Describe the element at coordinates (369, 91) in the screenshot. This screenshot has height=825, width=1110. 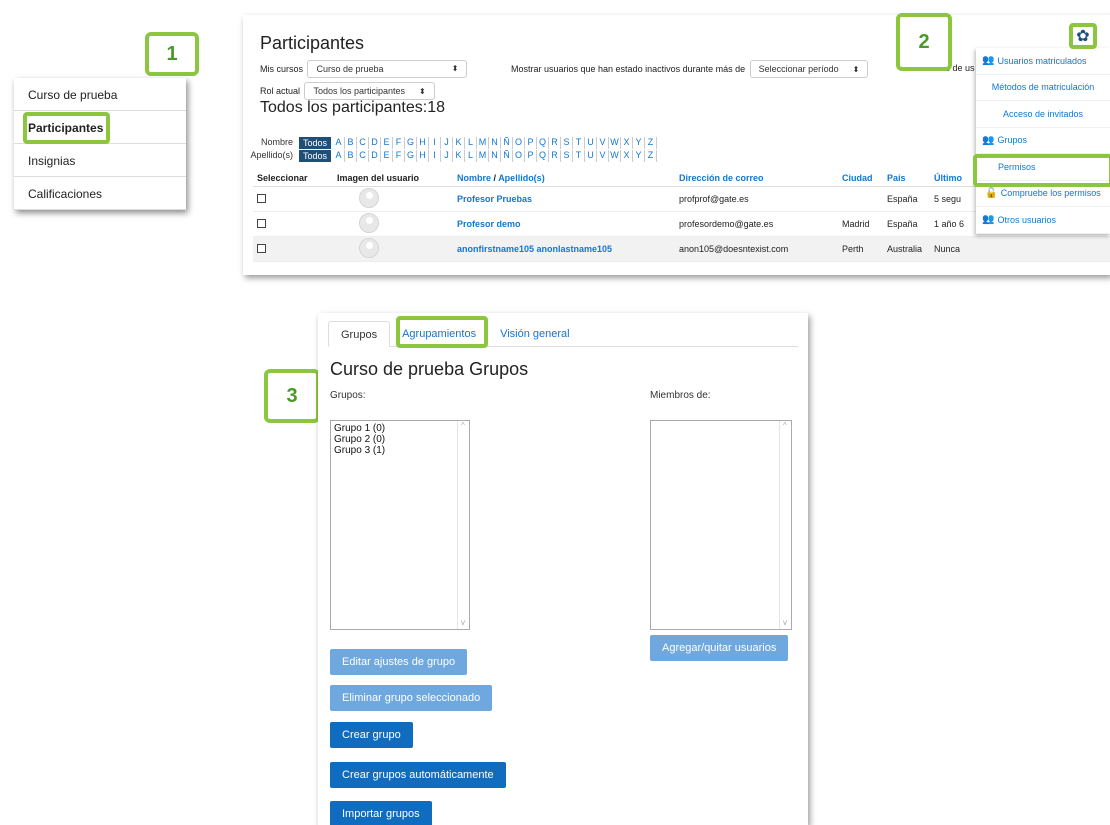
I see `rol-select: Todos los participantes ⬍` at that location.